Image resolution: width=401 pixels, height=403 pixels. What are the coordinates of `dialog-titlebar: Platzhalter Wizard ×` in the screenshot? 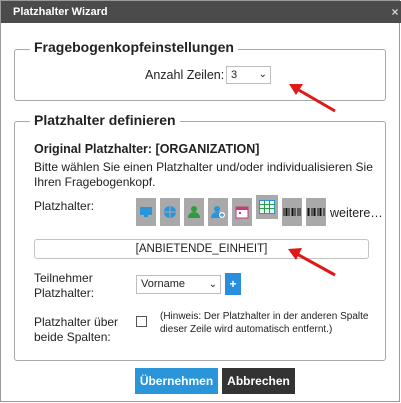 It's located at (201, 12).